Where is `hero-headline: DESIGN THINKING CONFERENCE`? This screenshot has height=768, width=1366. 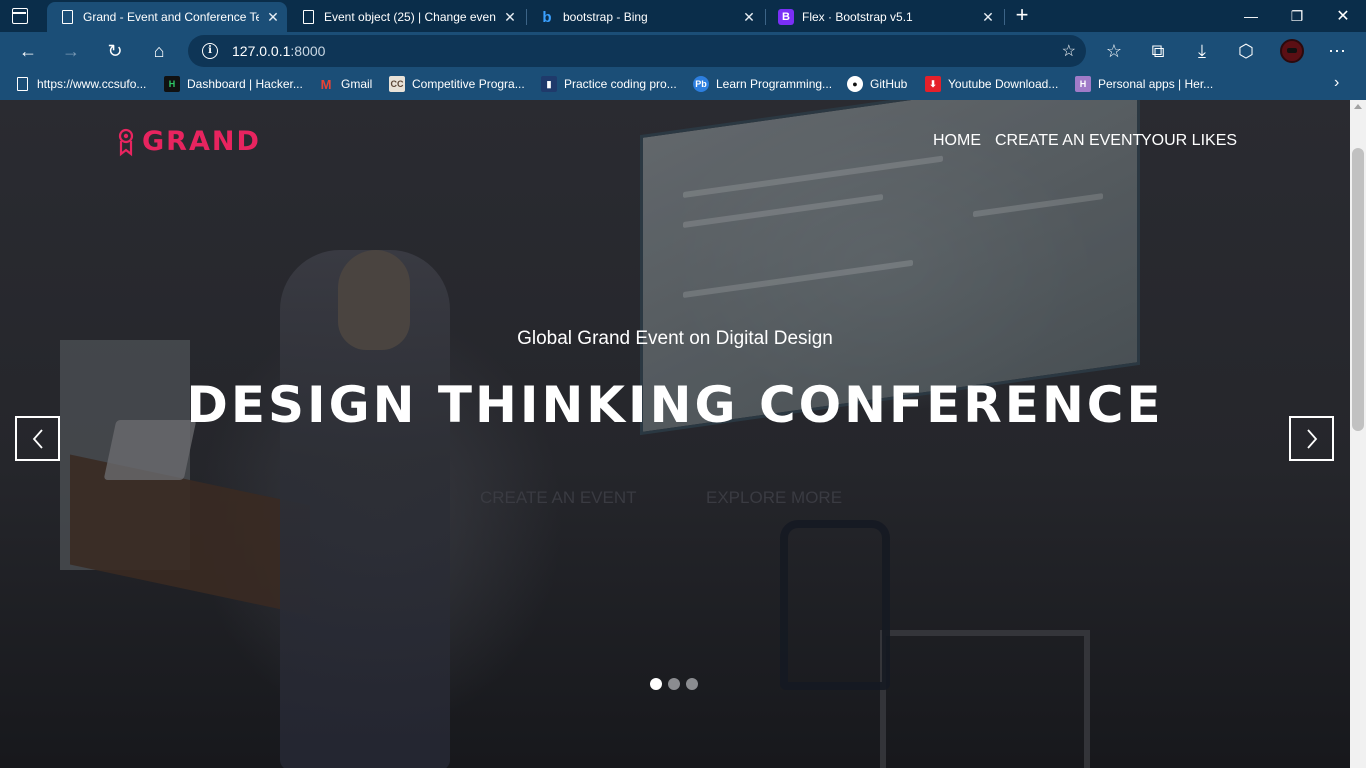
hero-headline: DESIGN THINKING CONFERENCE is located at coordinates (675, 405).